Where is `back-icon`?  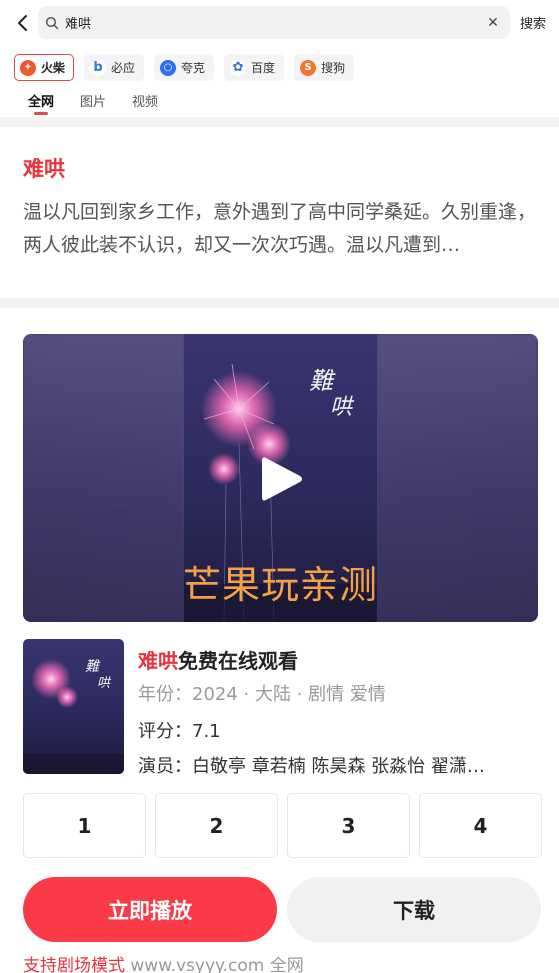
back-icon is located at coordinates (23, 23).